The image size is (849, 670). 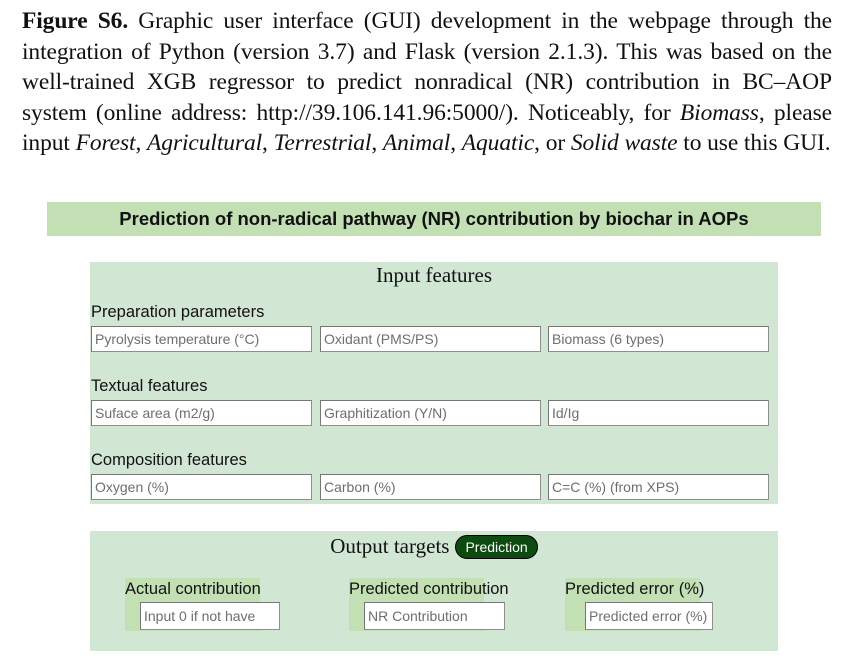 I want to click on predicted-error-box: Predicted error (%), so click(x=639, y=604).